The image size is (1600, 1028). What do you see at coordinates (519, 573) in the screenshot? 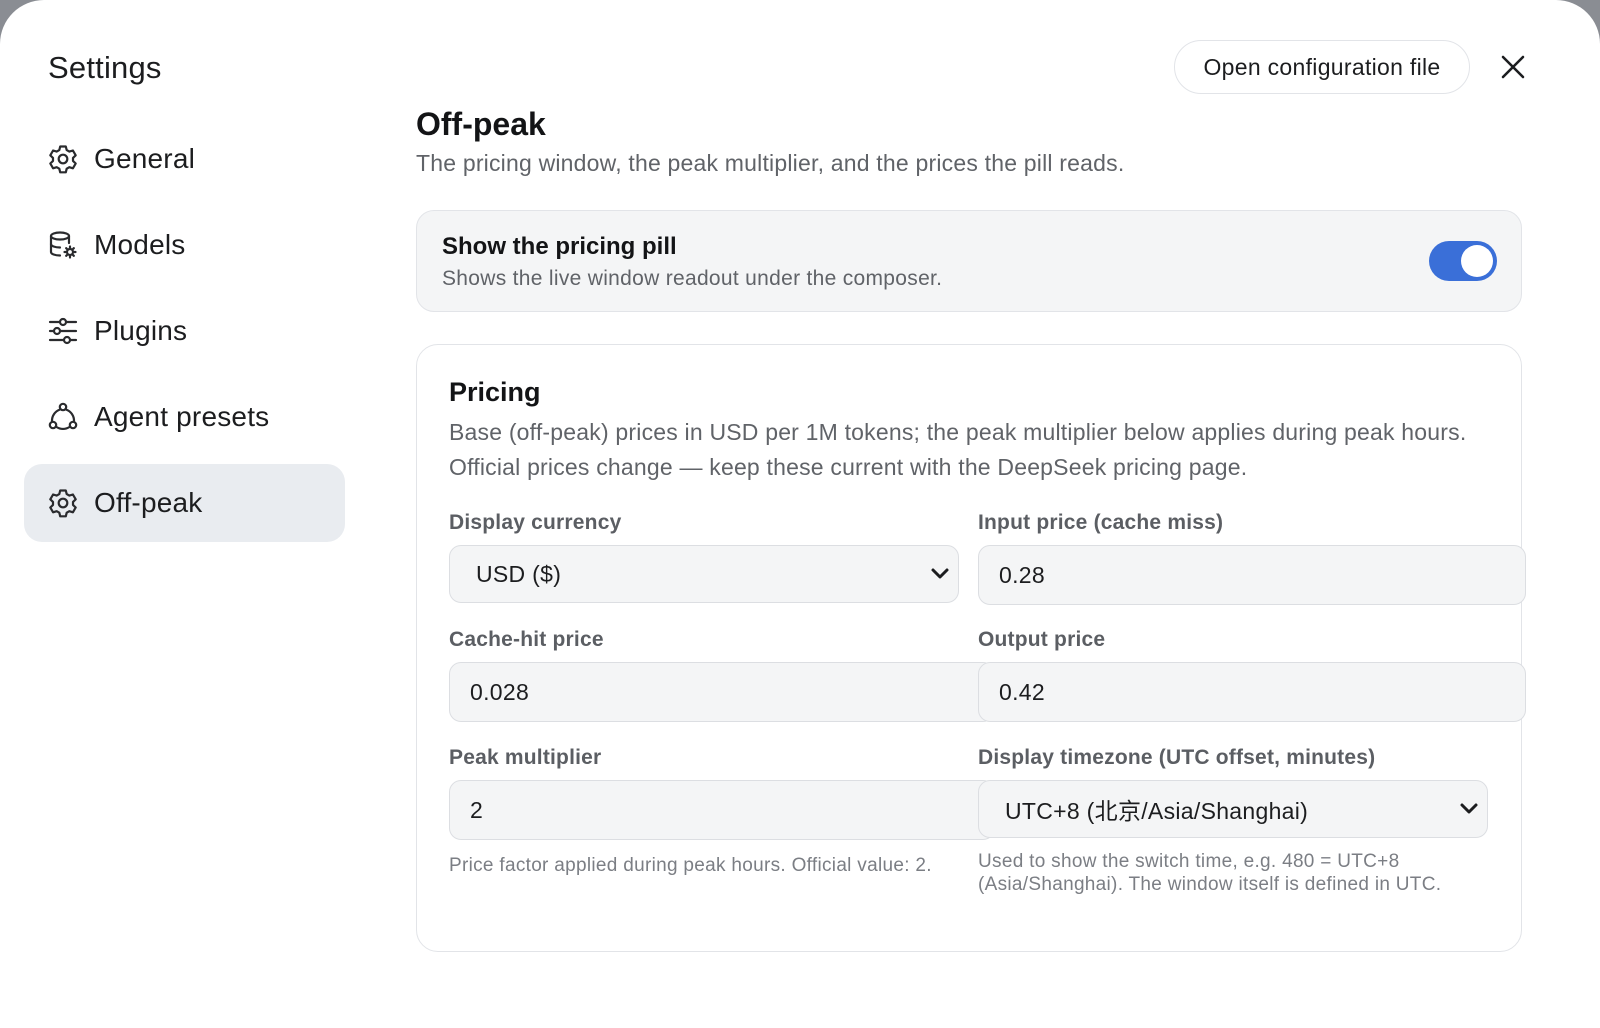
I see `display-currency-value: USD ($)` at bounding box center [519, 573].